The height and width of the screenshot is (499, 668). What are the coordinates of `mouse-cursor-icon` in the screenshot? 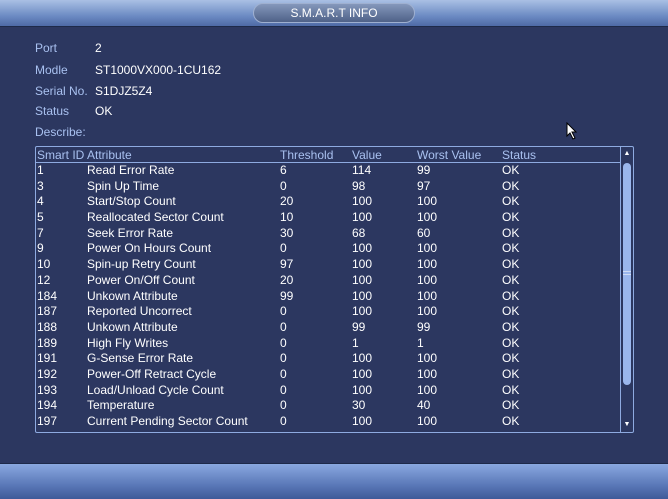 It's located at (572, 131).